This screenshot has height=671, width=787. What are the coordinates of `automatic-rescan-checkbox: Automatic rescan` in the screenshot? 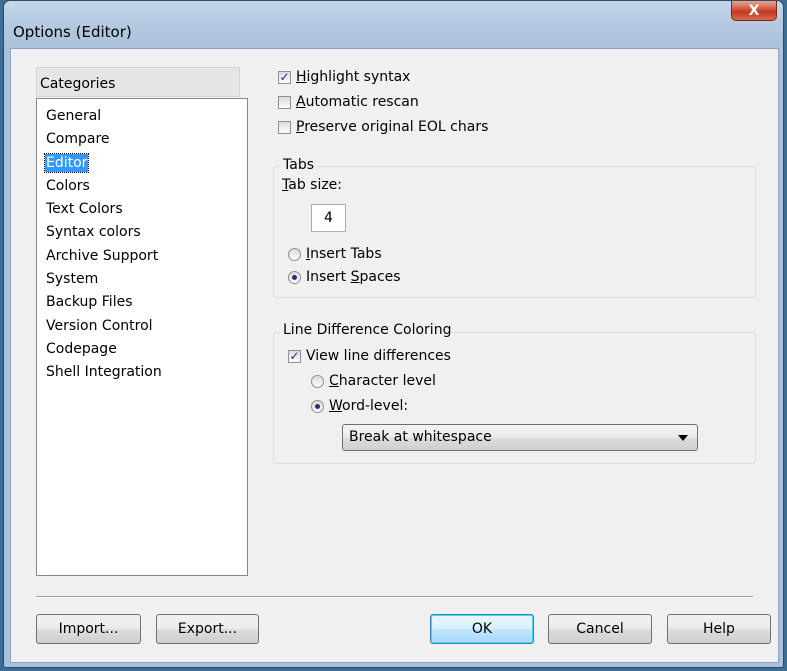 It's located at (348, 102).